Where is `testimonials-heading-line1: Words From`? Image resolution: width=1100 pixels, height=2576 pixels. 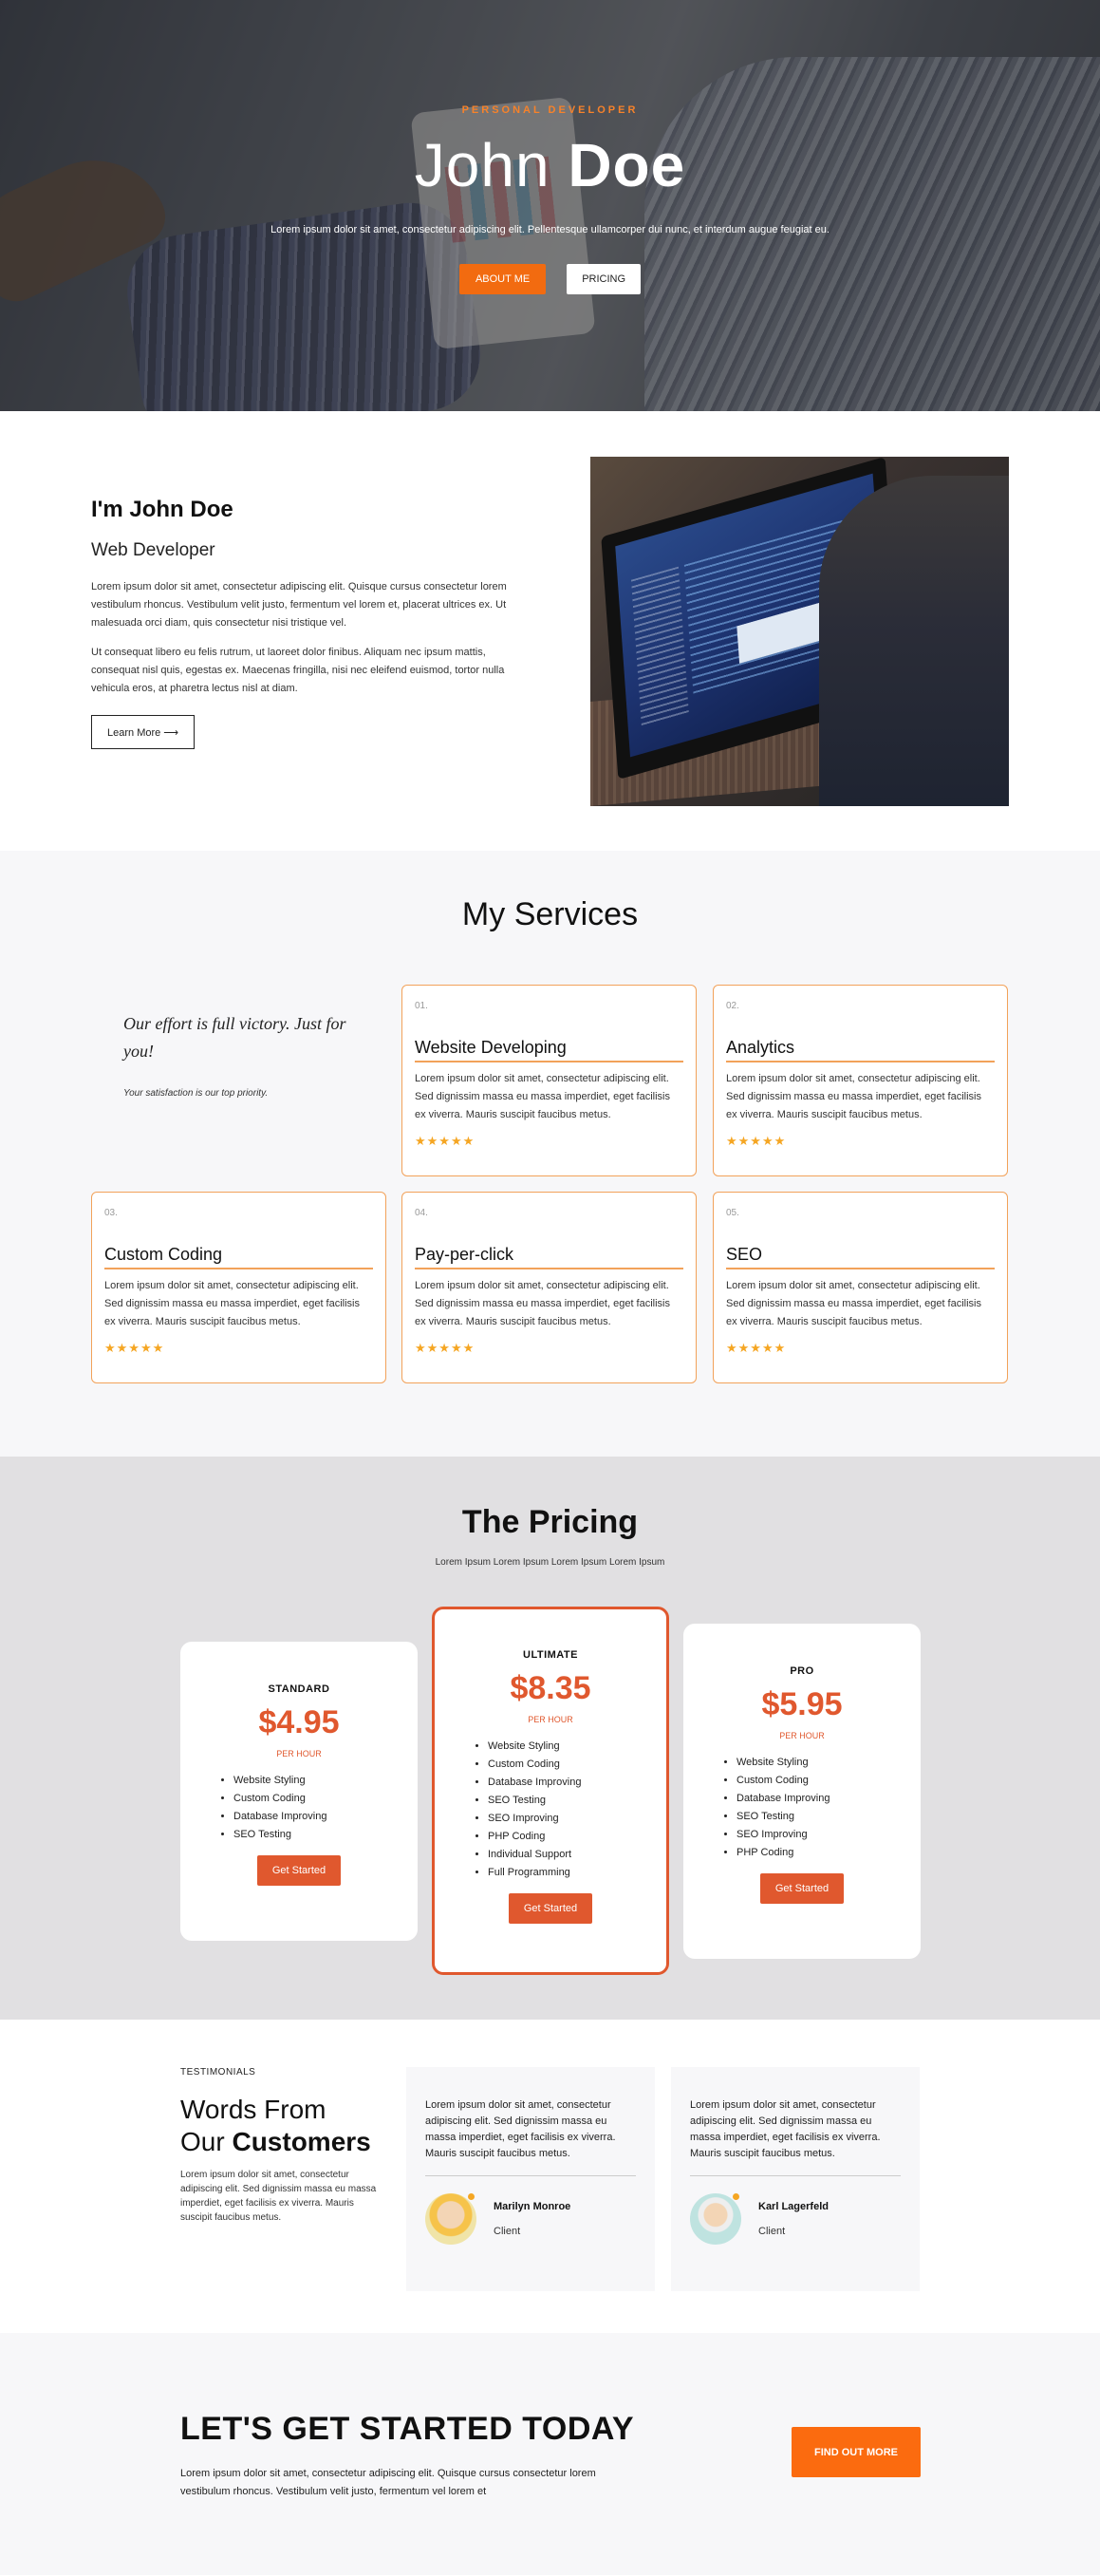 testimonials-heading-line1: Words From is located at coordinates (253, 2109).